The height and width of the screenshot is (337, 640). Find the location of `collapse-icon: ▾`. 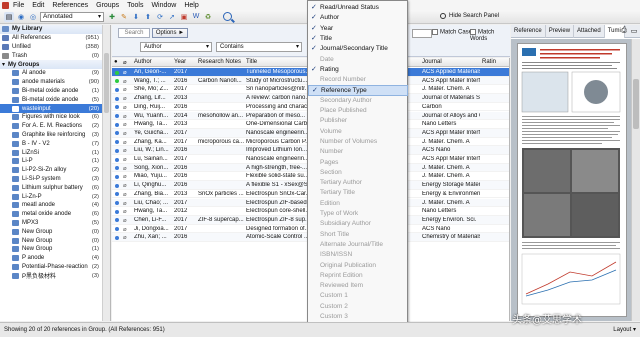

collapse-icon: ▾ is located at coordinates (3, 64).